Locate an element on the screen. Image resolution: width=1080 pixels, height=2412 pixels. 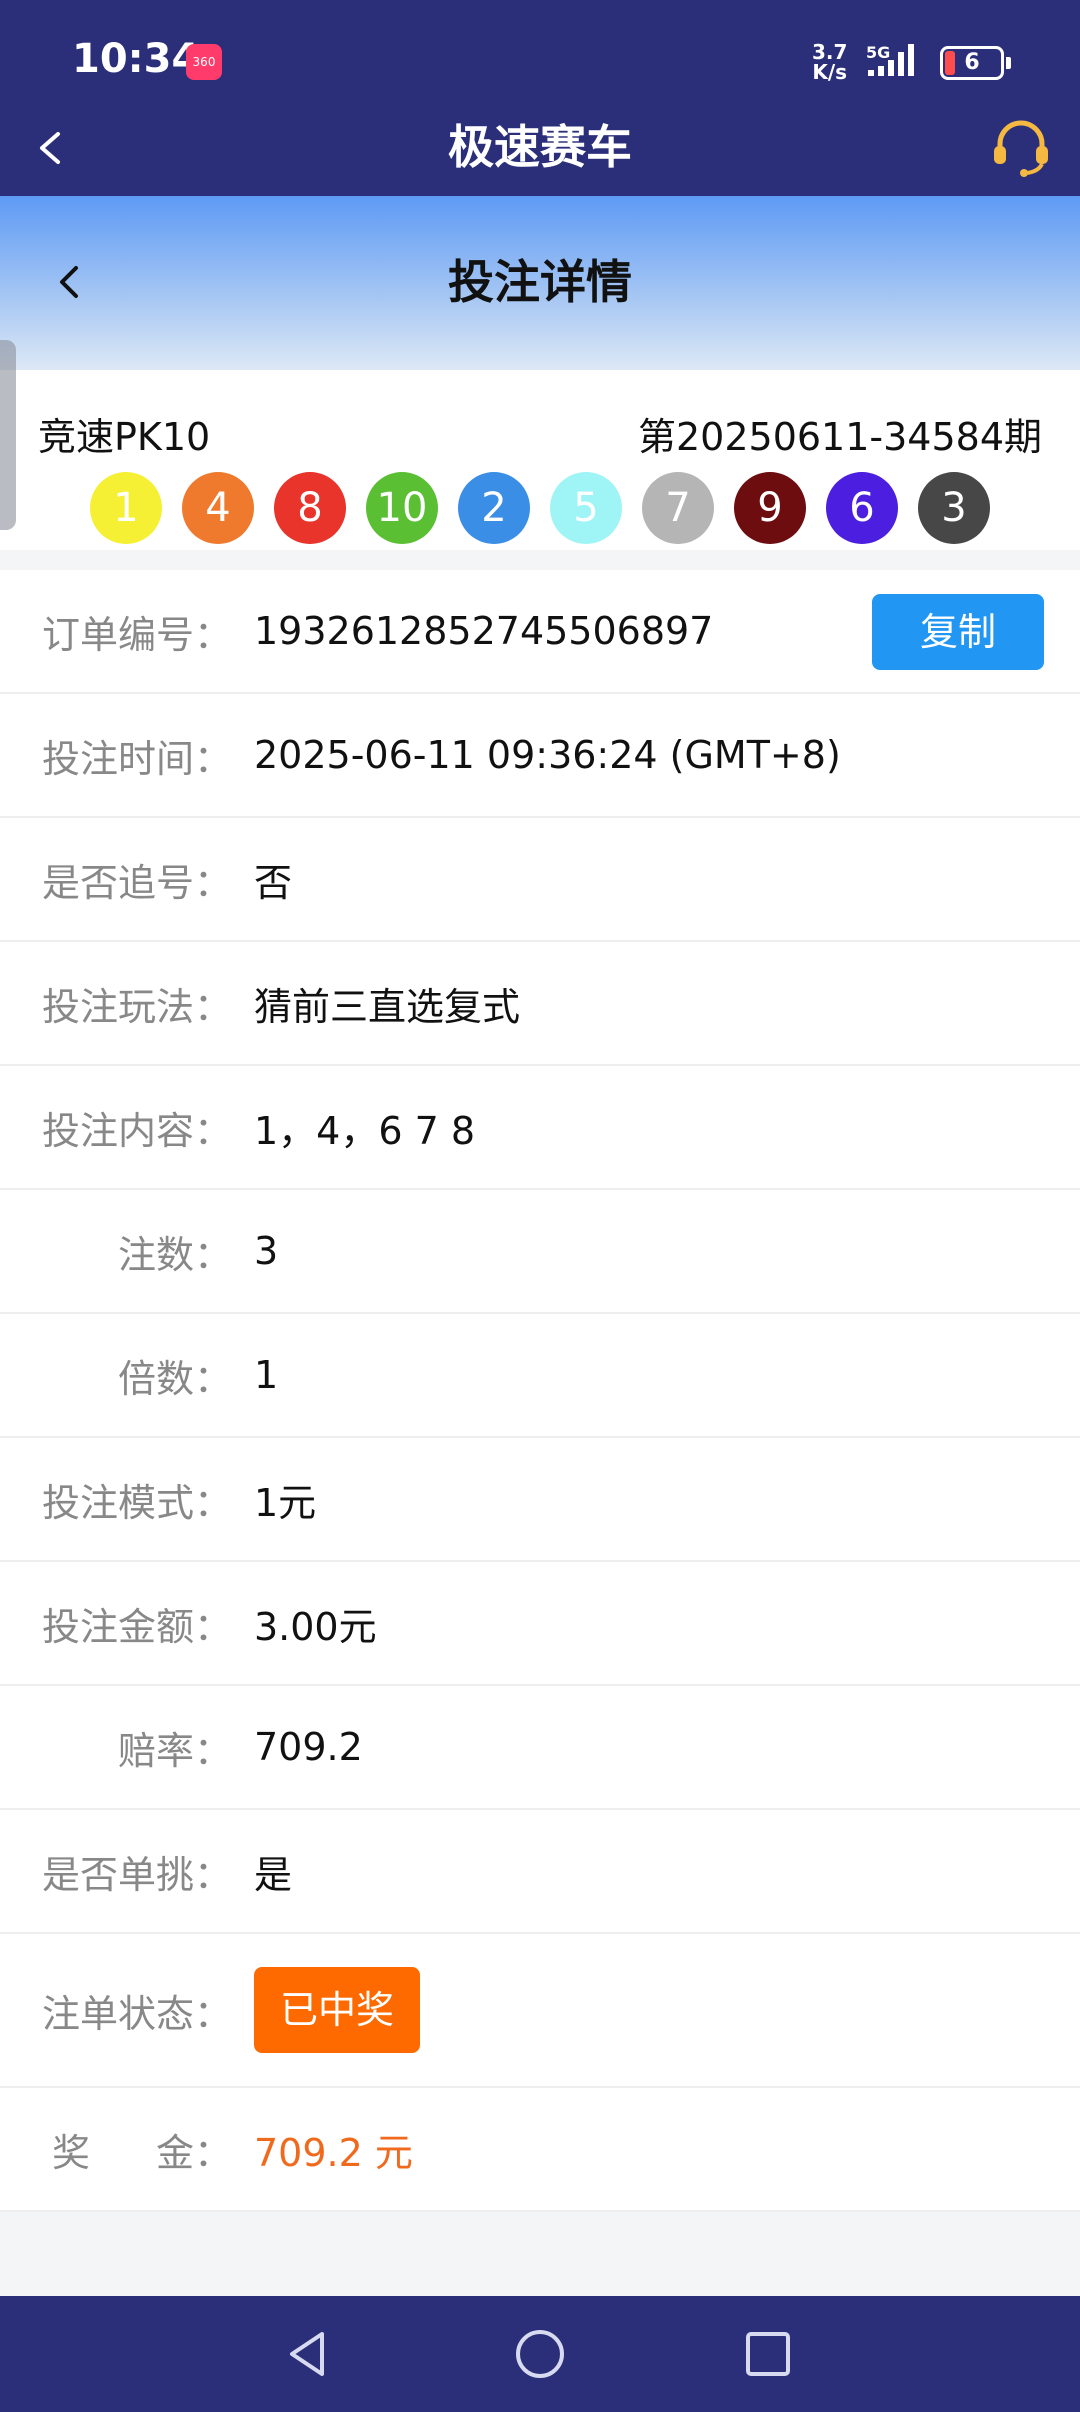
play-type-label: 投注玩法： is located at coordinates (136, 1006).